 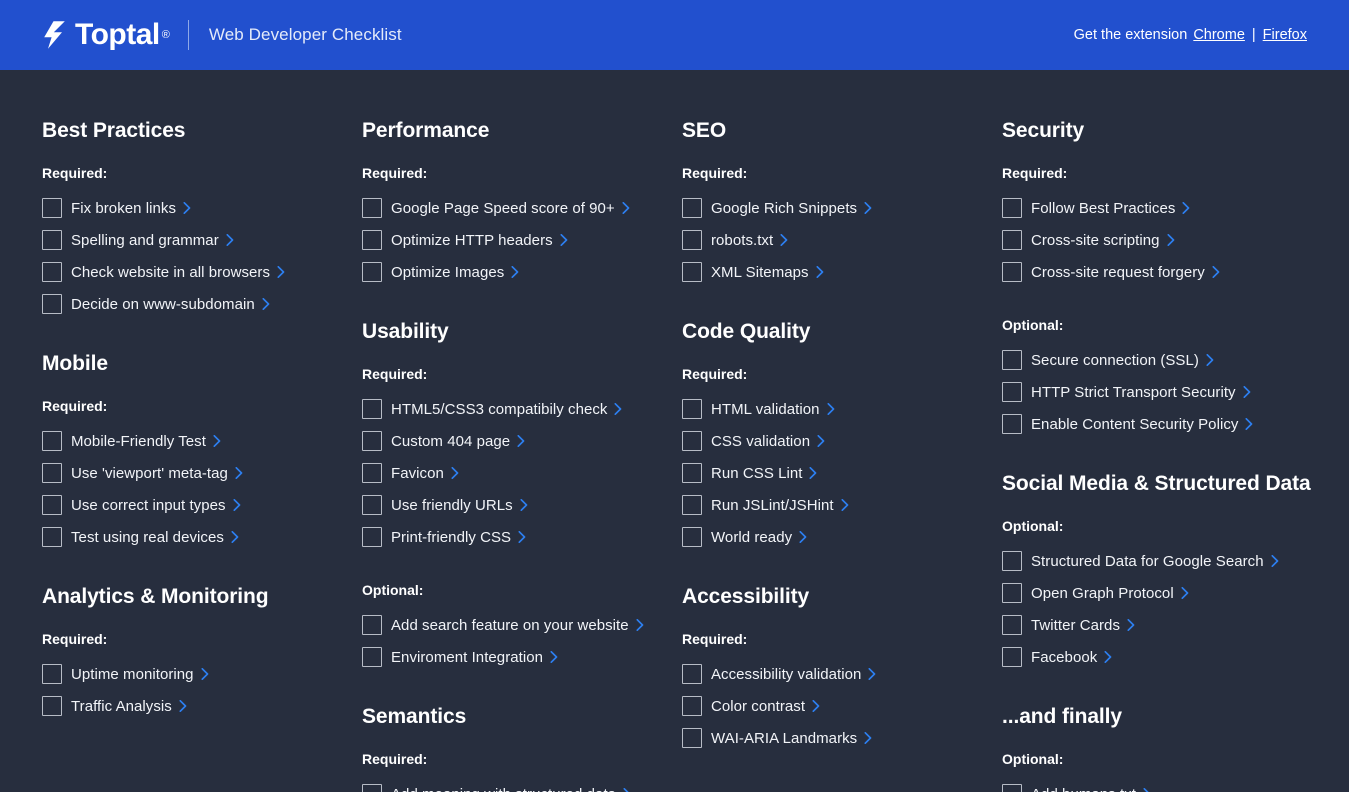 I want to click on checklist-item: XML Sitemaps, so click(x=842, y=272).